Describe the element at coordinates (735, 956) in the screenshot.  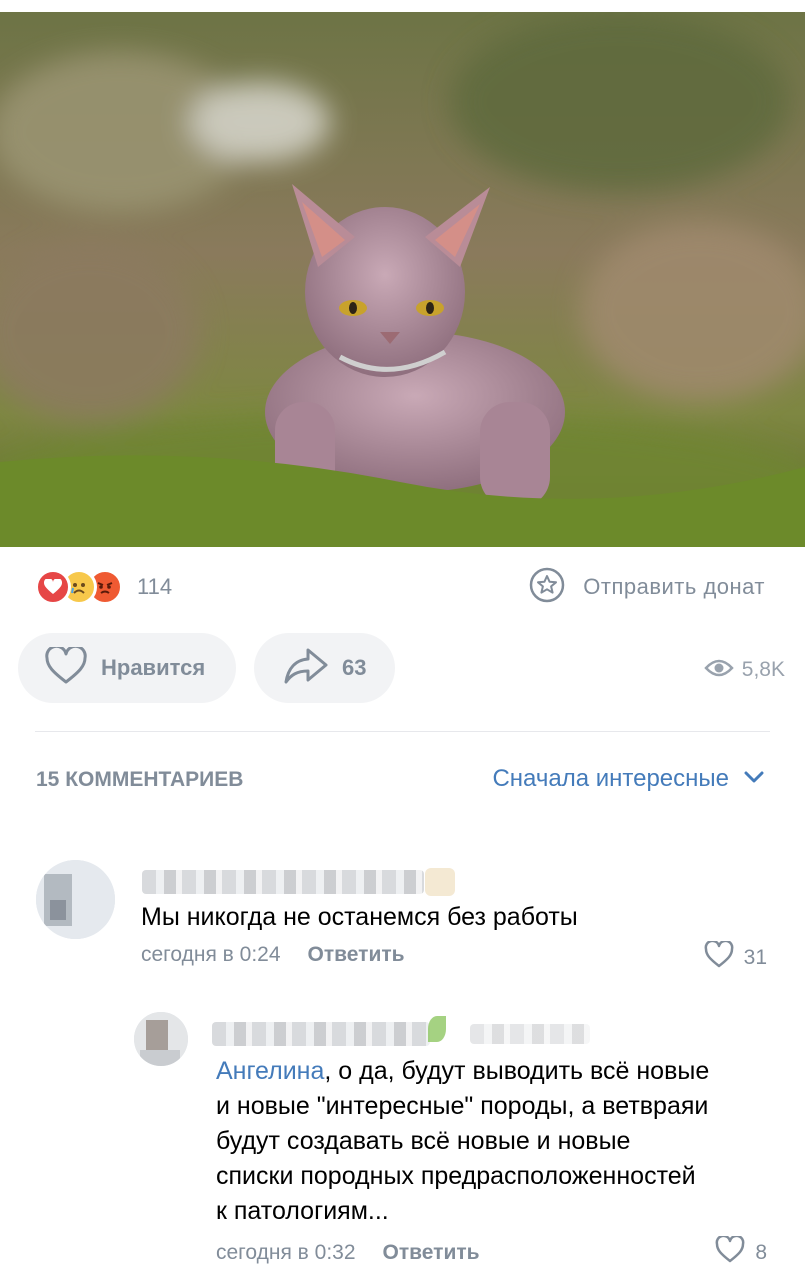
I see `comment-like-button: 31` at that location.